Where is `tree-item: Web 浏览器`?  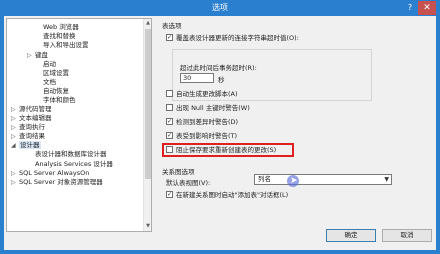 tree-item: Web 浏览器 is located at coordinates (57, 27).